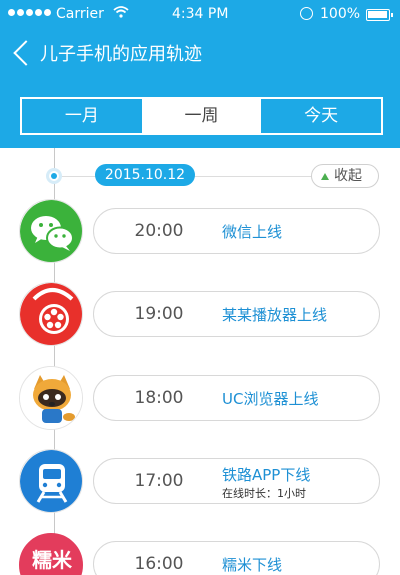  What do you see at coordinates (252, 565) in the screenshot?
I see `event-label: 糯米下线` at bounding box center [252, 565].